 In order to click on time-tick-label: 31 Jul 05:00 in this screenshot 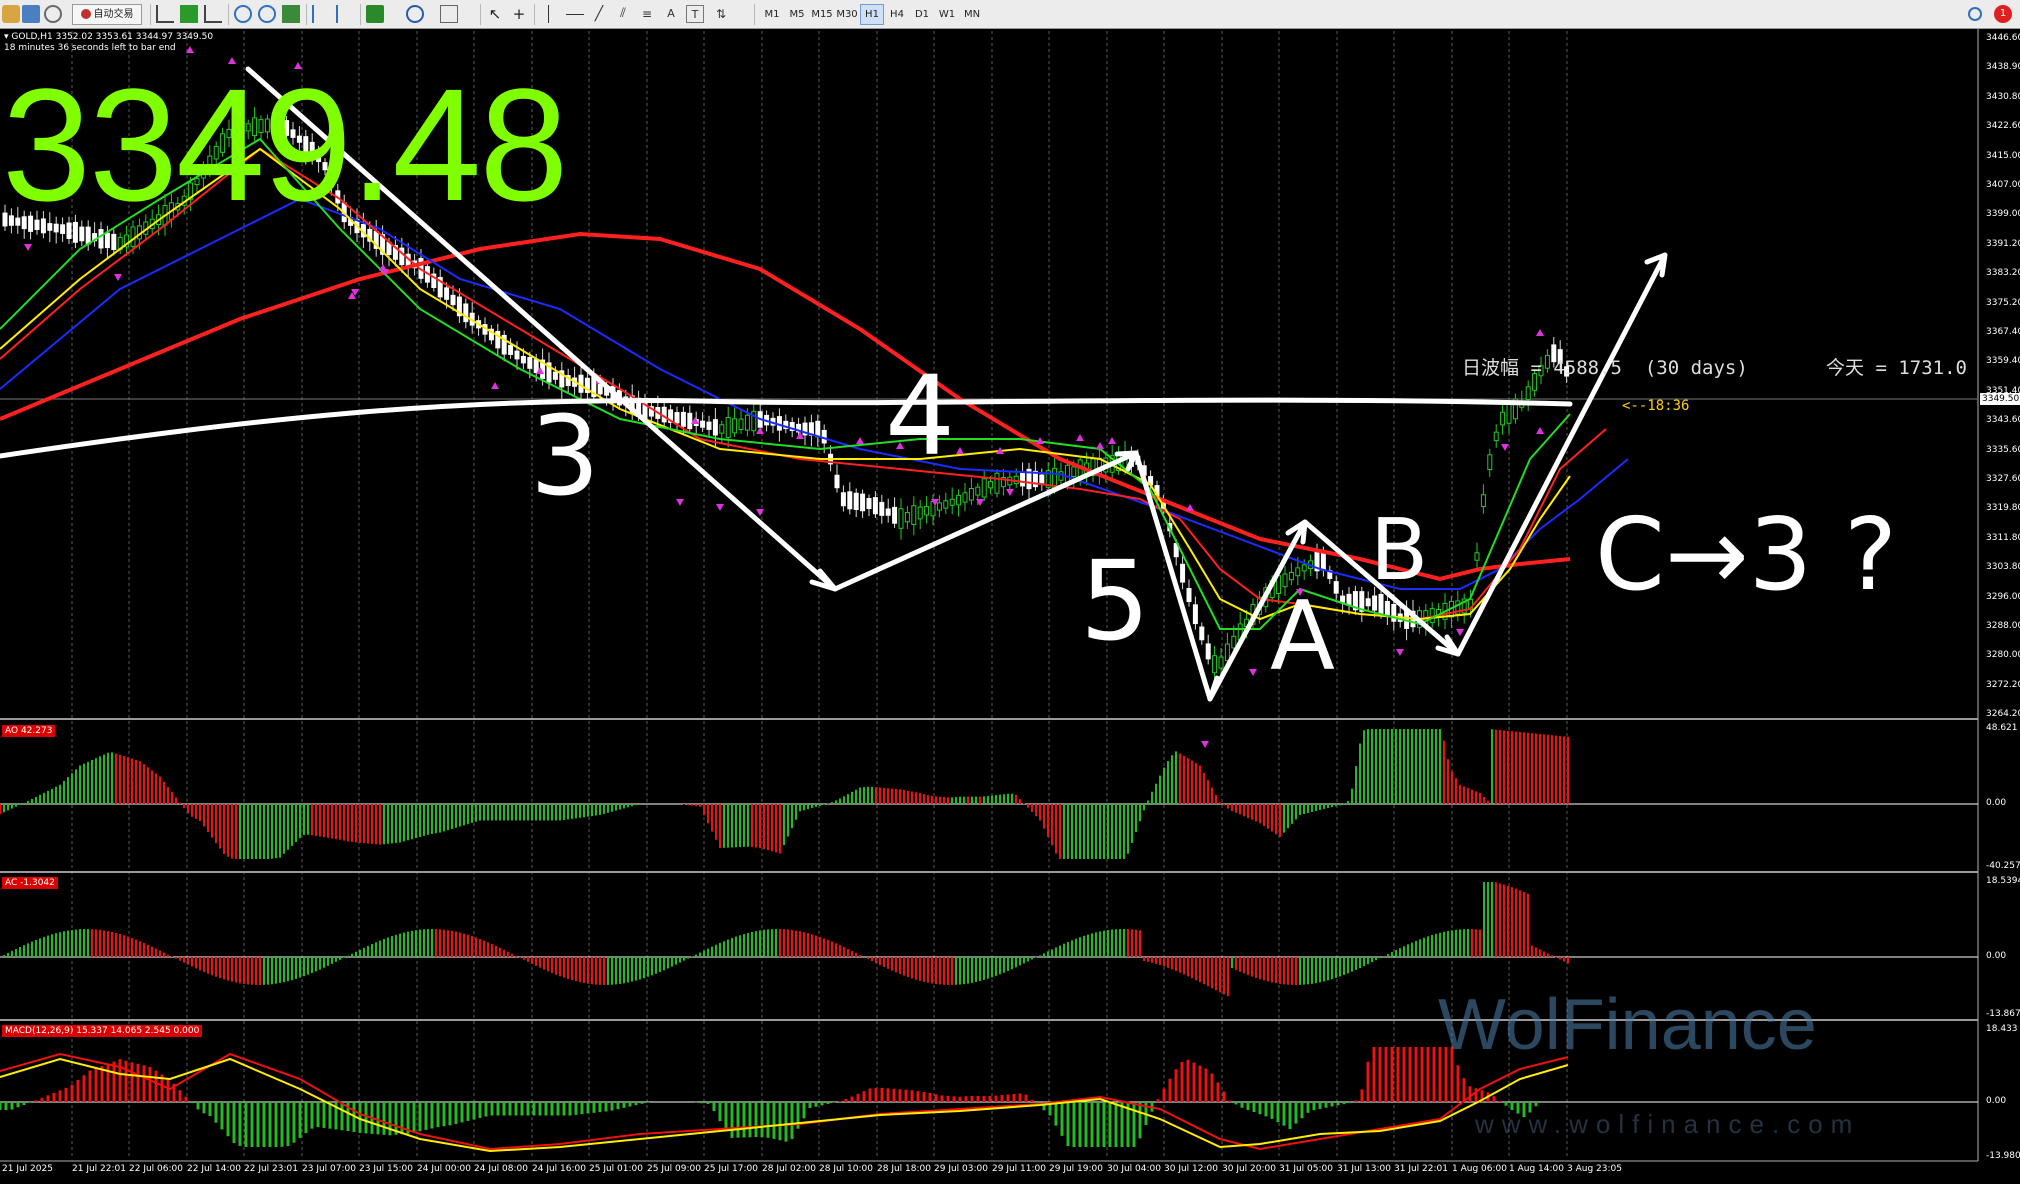, I will do `click(1306, 1169)`.